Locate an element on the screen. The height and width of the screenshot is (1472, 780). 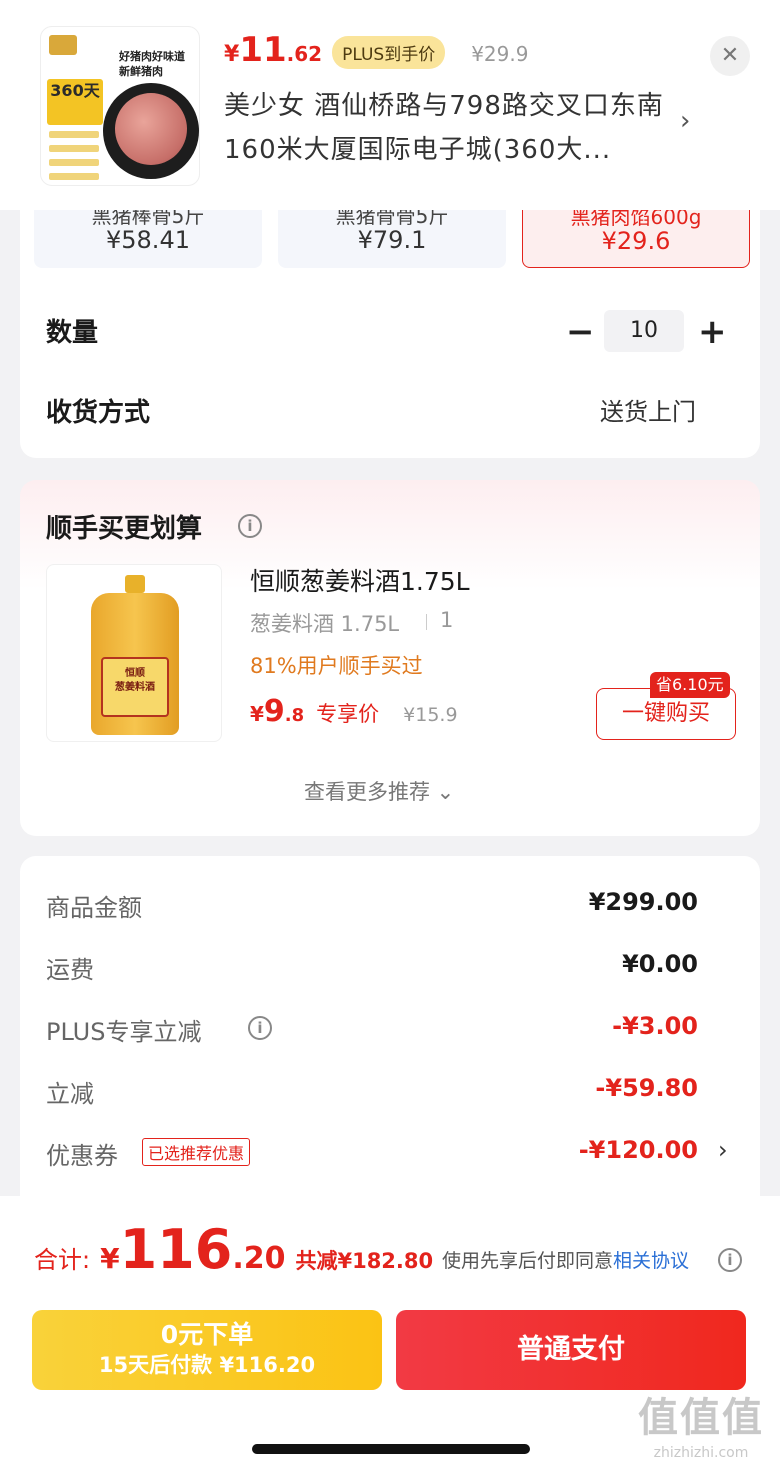
summary-value: ¥0.00 is located at coordinates (660, 964).